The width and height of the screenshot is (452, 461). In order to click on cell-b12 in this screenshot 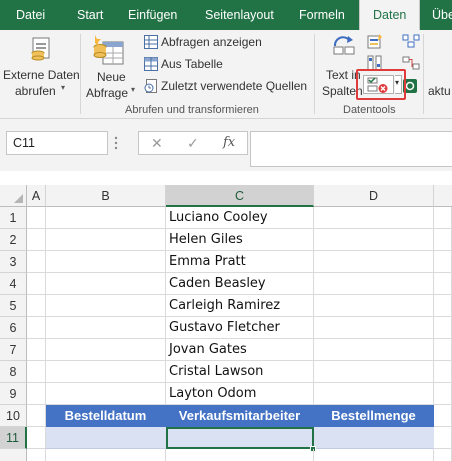, I will do `click(106, 455)`.